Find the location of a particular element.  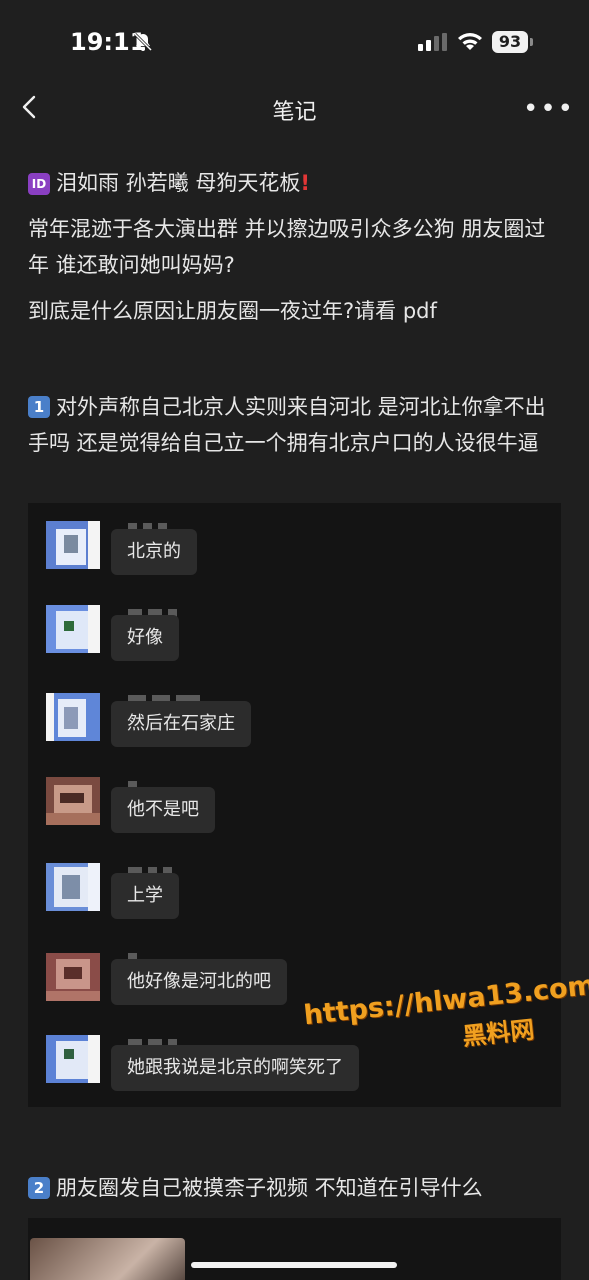

message-bubble: 上学 is located at coordinates (145, 896).